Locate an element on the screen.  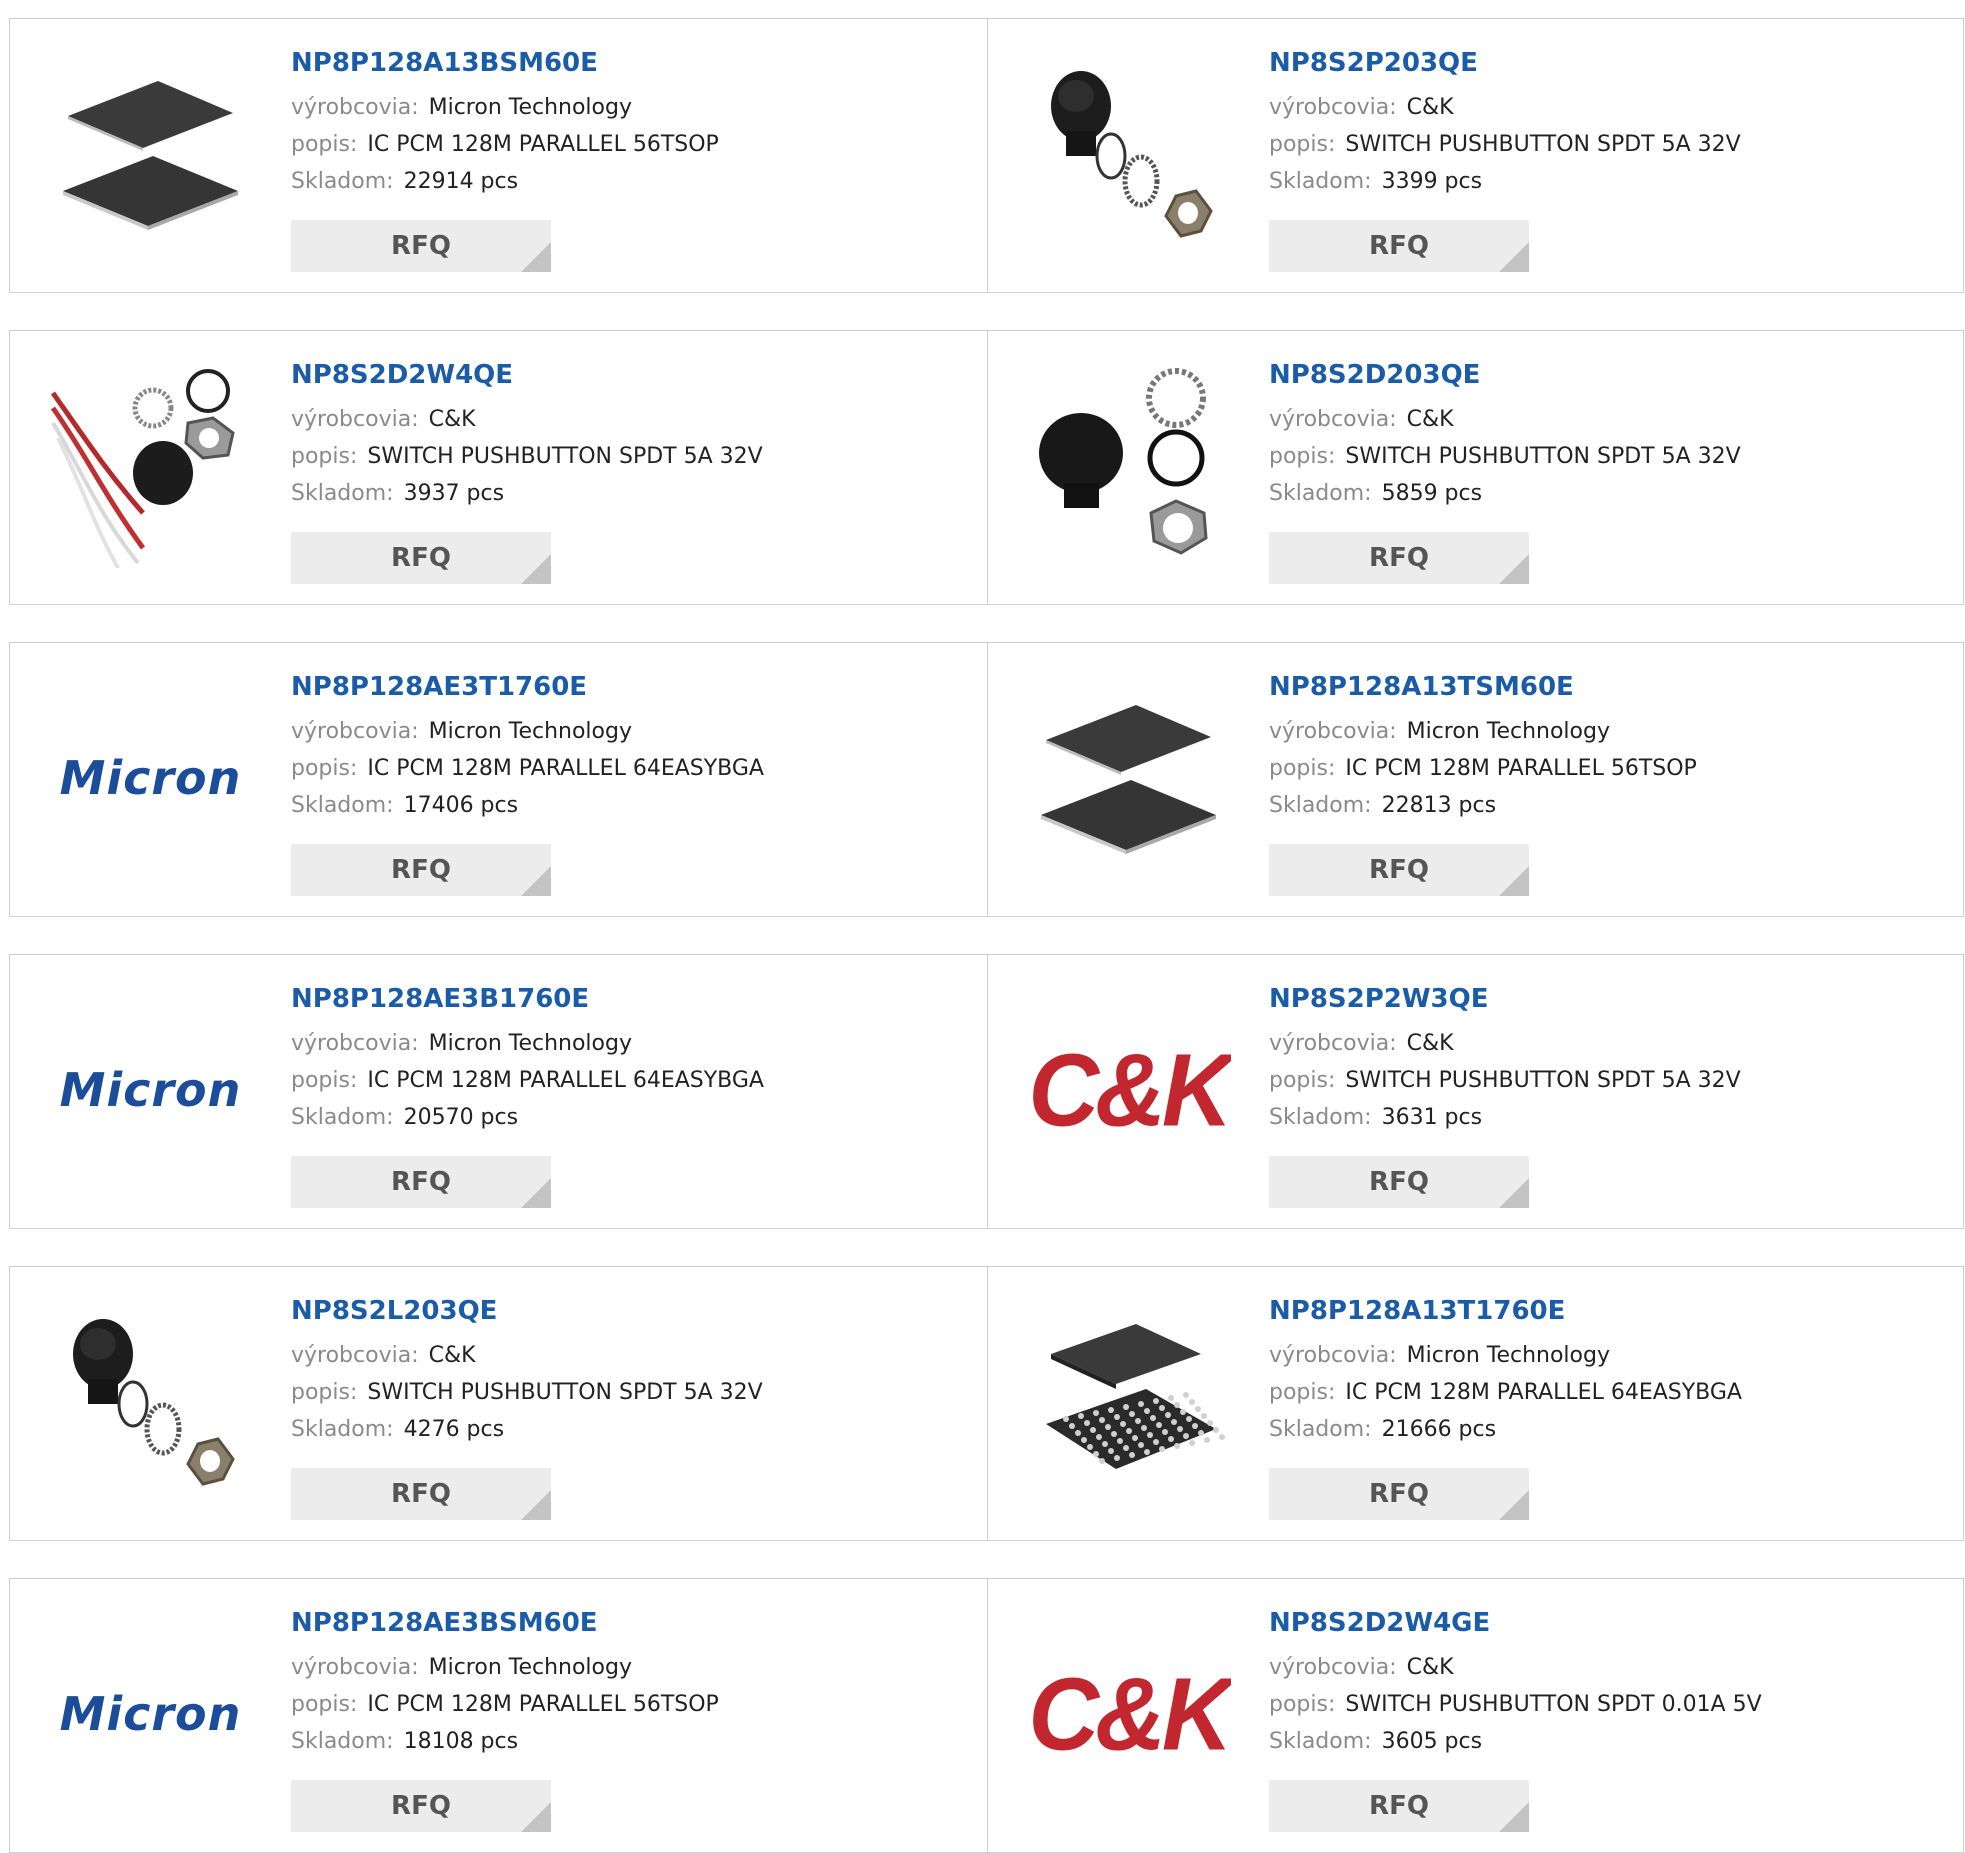
stock-value: 3937 pcs is located at coordinates (454, 493).